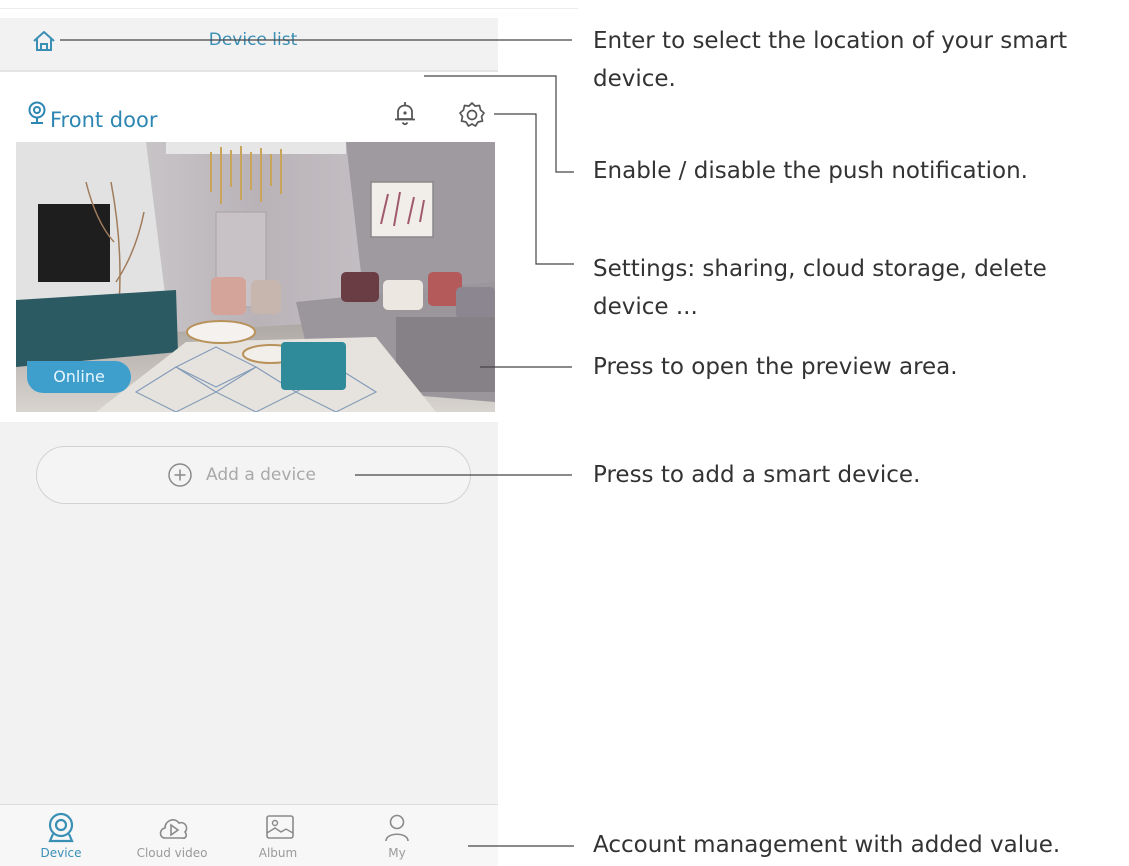 This screenshot has width=1129, height=866. What do you see at coordinates (103, 120) in the screenshot?
I see `device-name: Front door` at bounding box center [103, 120].